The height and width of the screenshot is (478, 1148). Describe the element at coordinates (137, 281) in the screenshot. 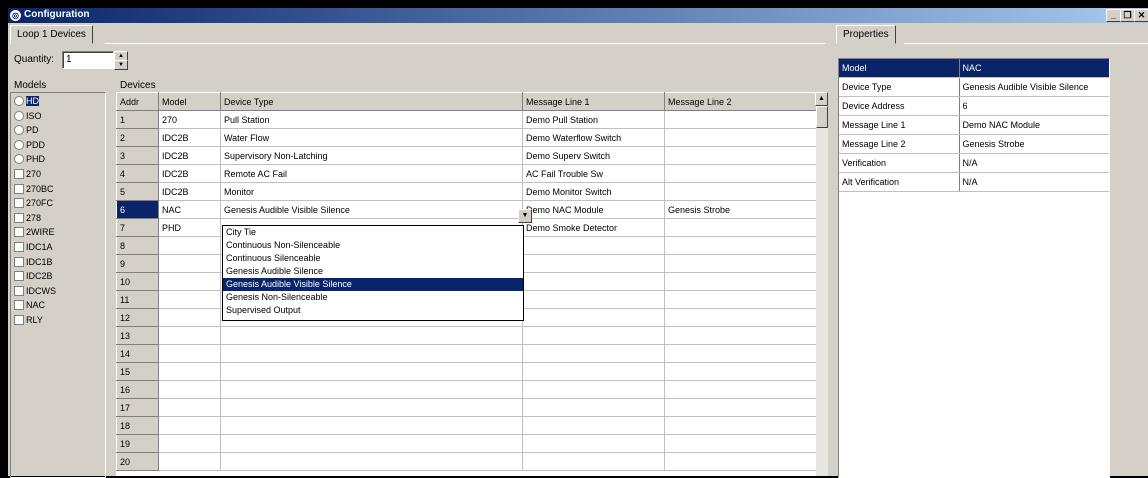

I see `cell-addr: 10` at that location.